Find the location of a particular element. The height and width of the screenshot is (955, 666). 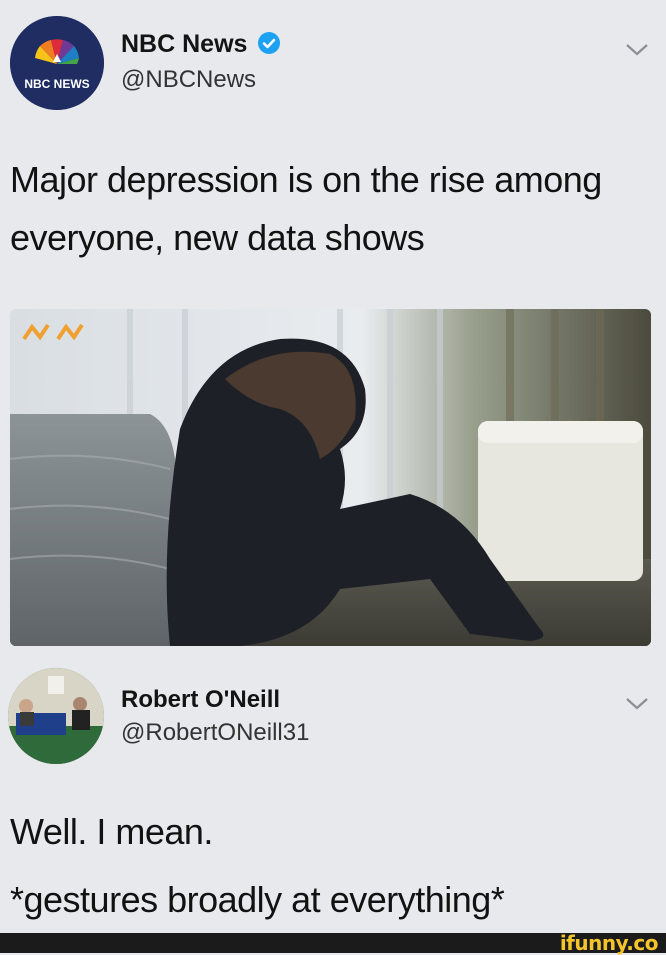

nbc-handle: @NBCNews is located at coordinates (188, 80).